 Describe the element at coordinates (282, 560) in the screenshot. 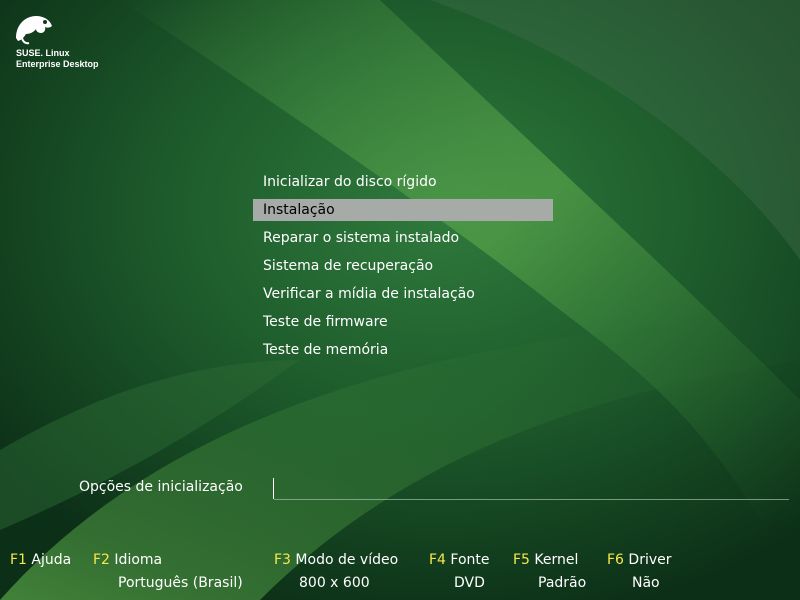

I see `fkey-f3-key: F3` at that location.